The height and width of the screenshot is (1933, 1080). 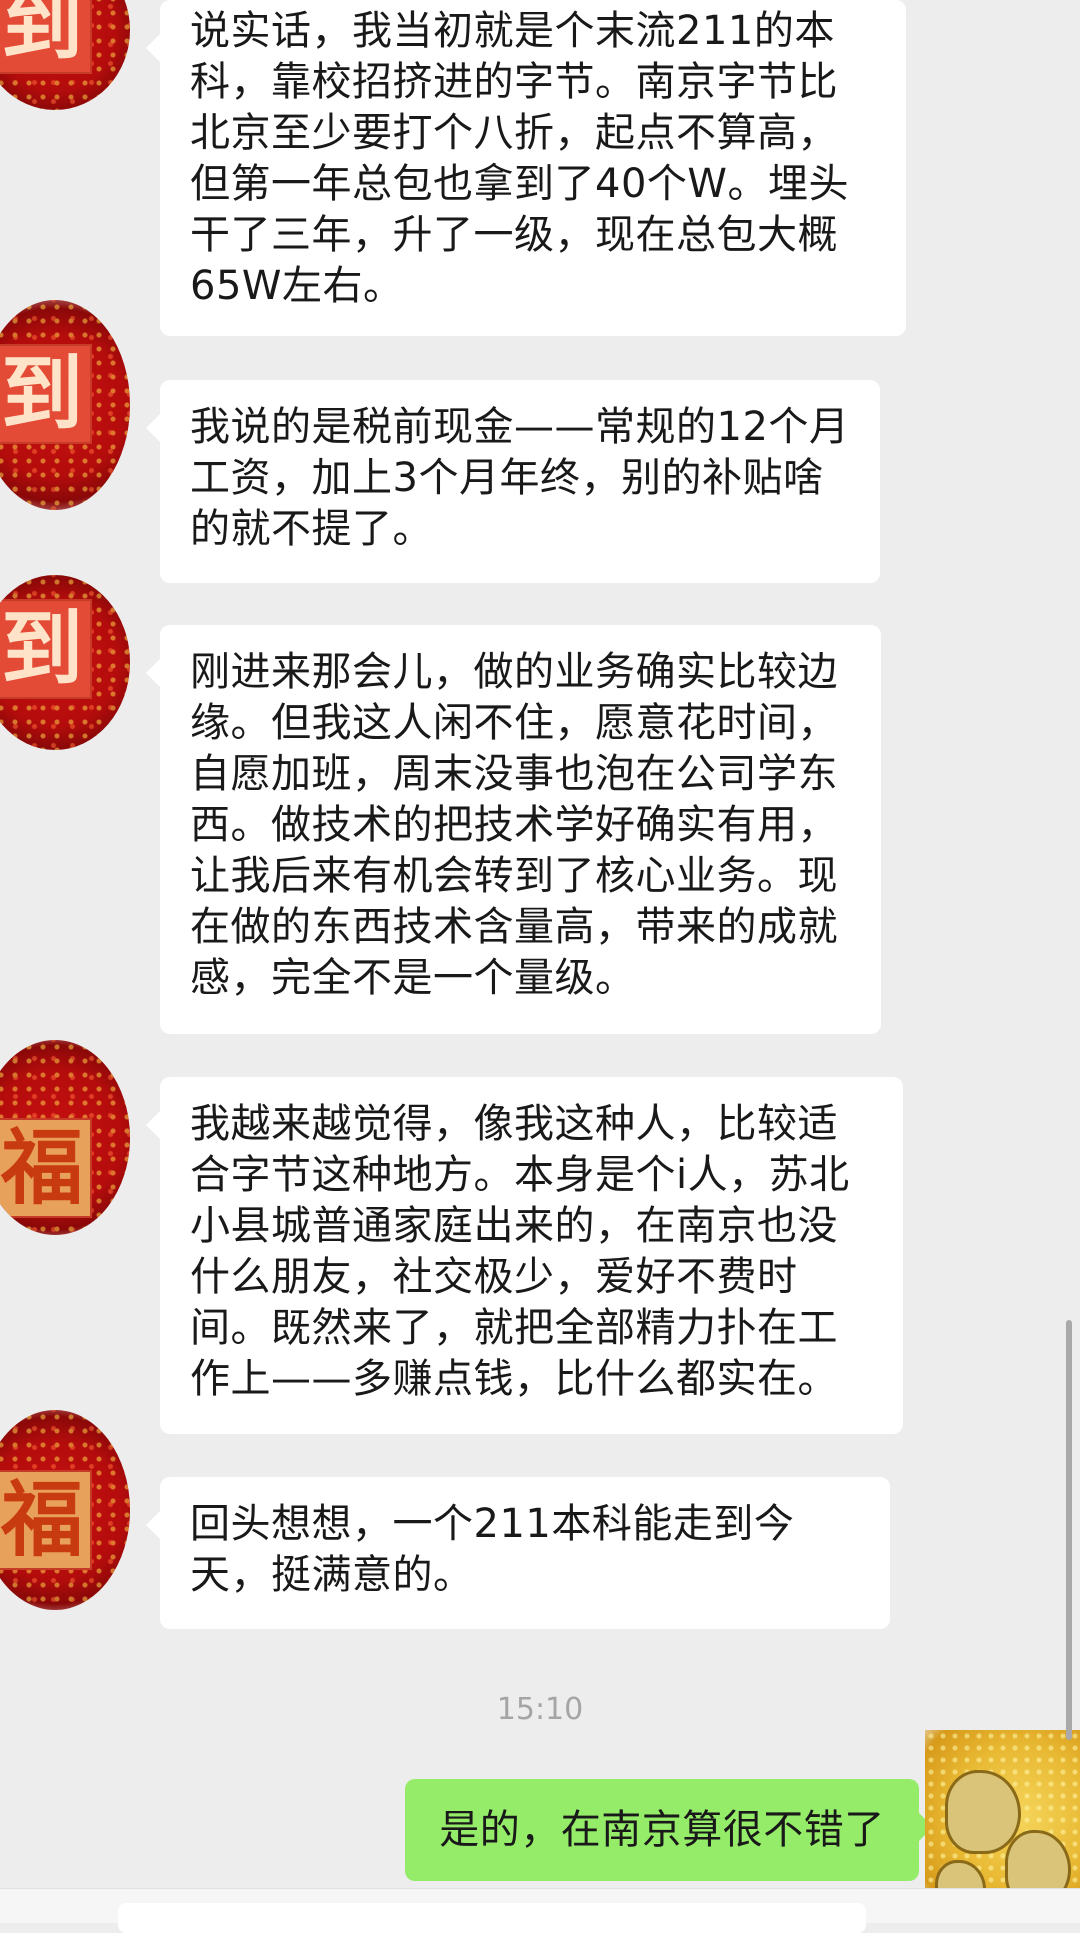 I want to click on outgoing-message-bubble: 是的，在南京算很不错了, so click(x=669, y=1830).